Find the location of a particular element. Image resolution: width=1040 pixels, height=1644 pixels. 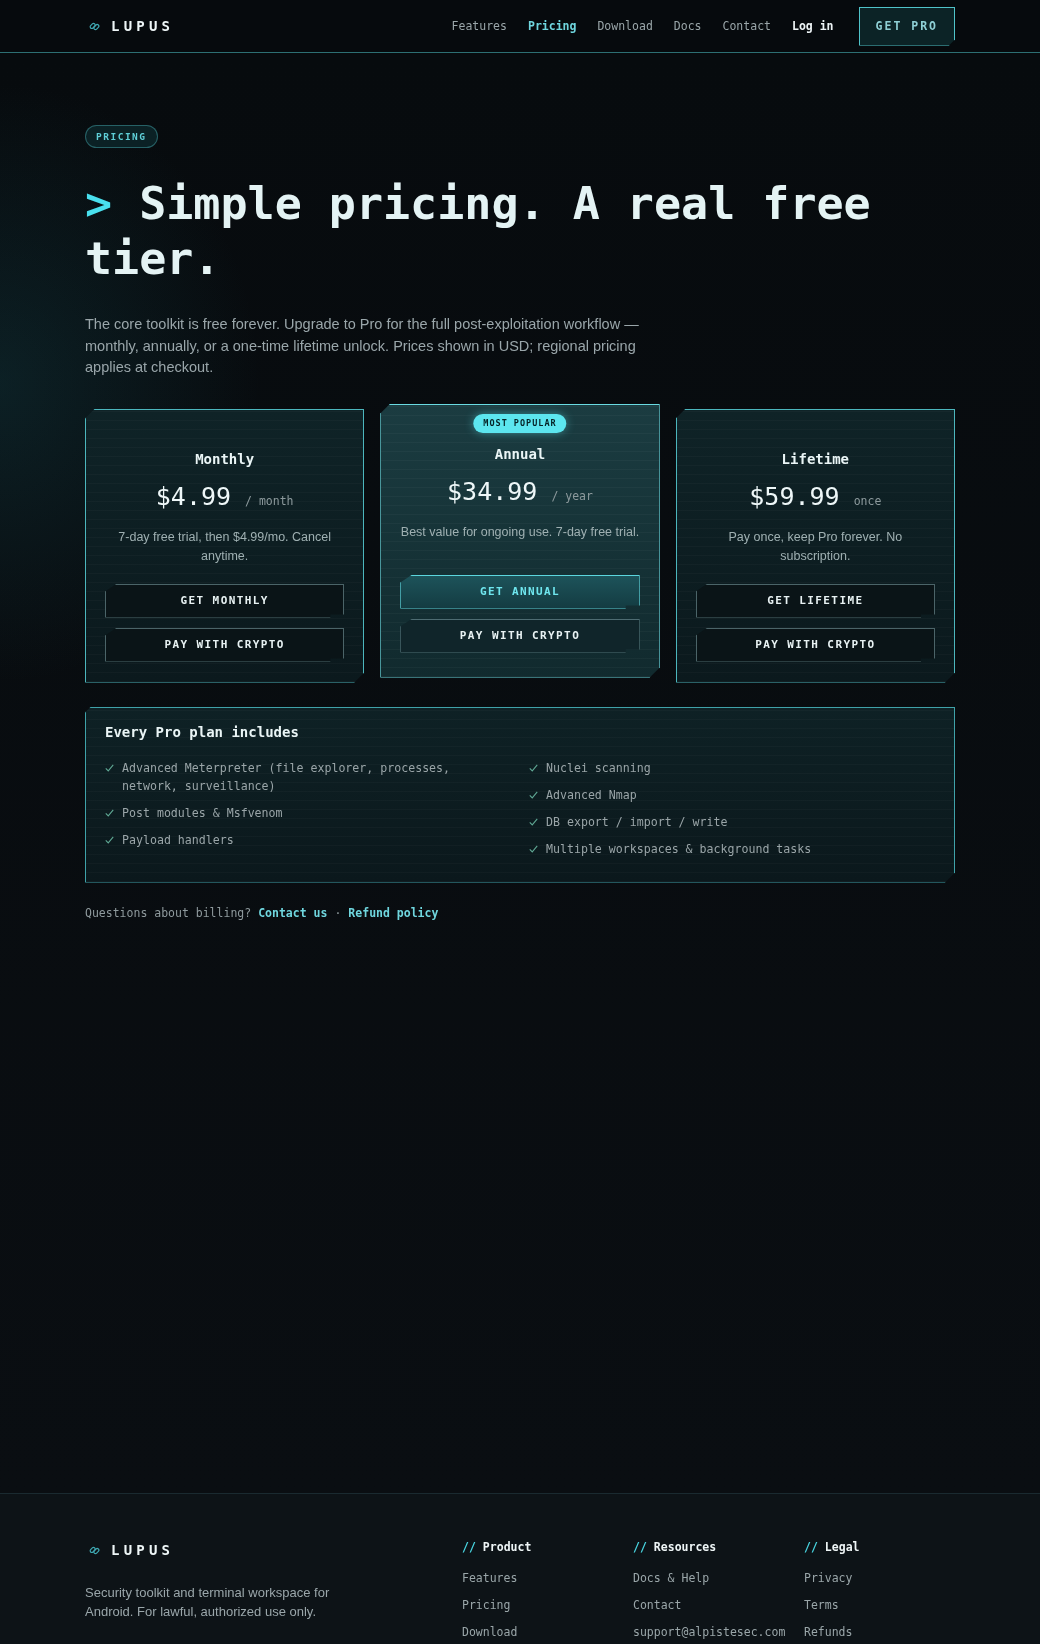

intro-text: The core toolkit is free forever. Upgrade to Pro for the full post-exploitation workflow — monthly, annually, or a one-time lifetime unlock. Prices shown in USD; regional pricing applies at checkout. is located at coordinates (362, 346).